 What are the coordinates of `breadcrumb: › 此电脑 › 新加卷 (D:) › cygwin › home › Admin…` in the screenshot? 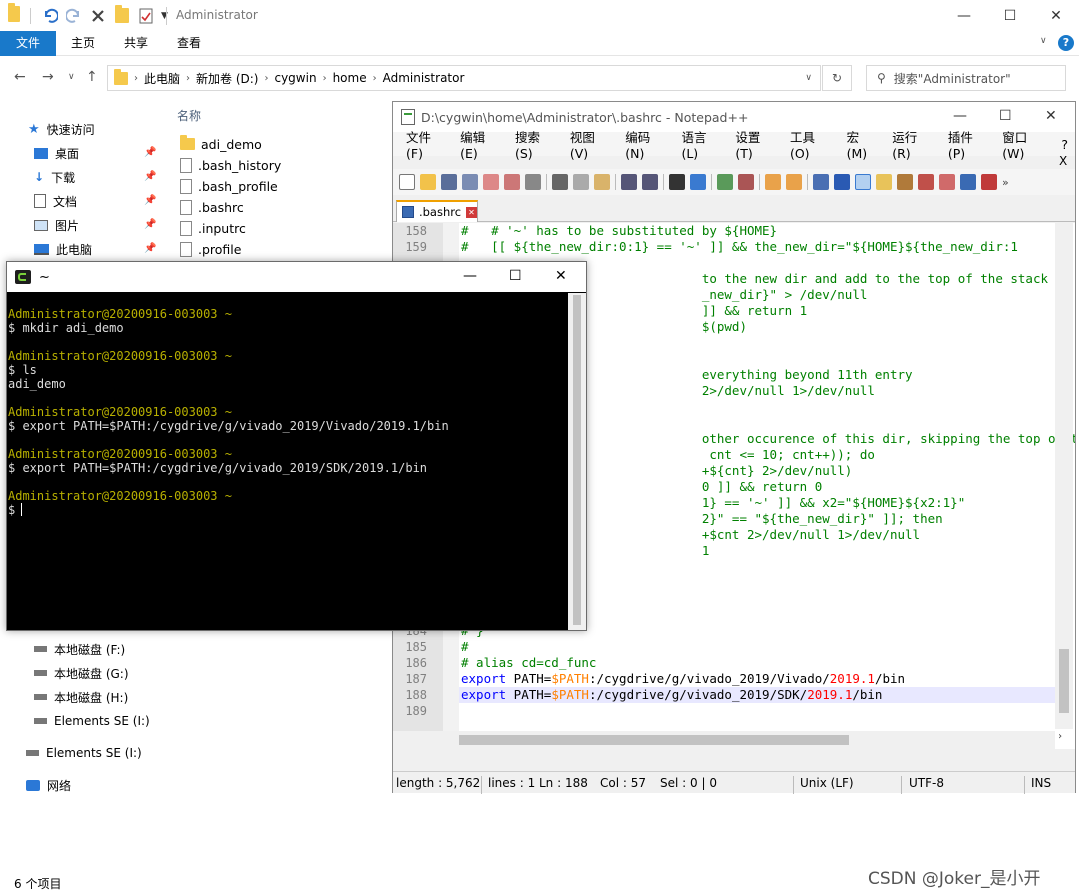 It's located at (464, 78).